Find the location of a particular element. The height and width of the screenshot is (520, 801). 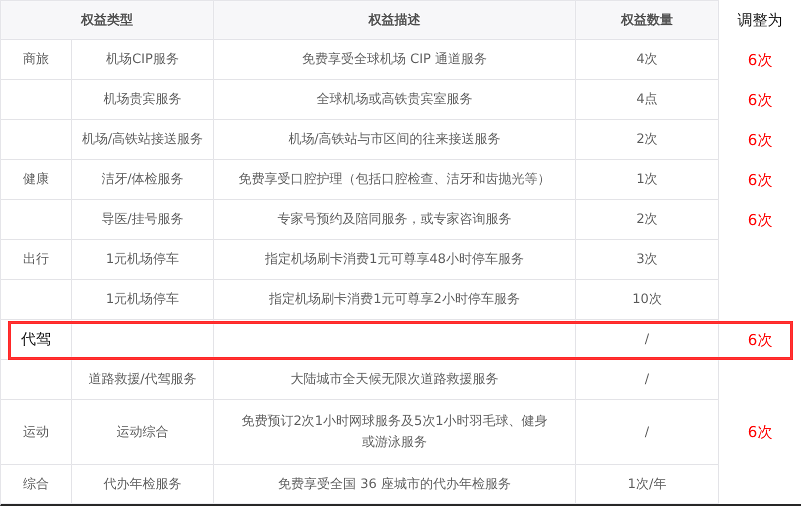

column-header: 权益数量 is located at coordinates (647, 21).